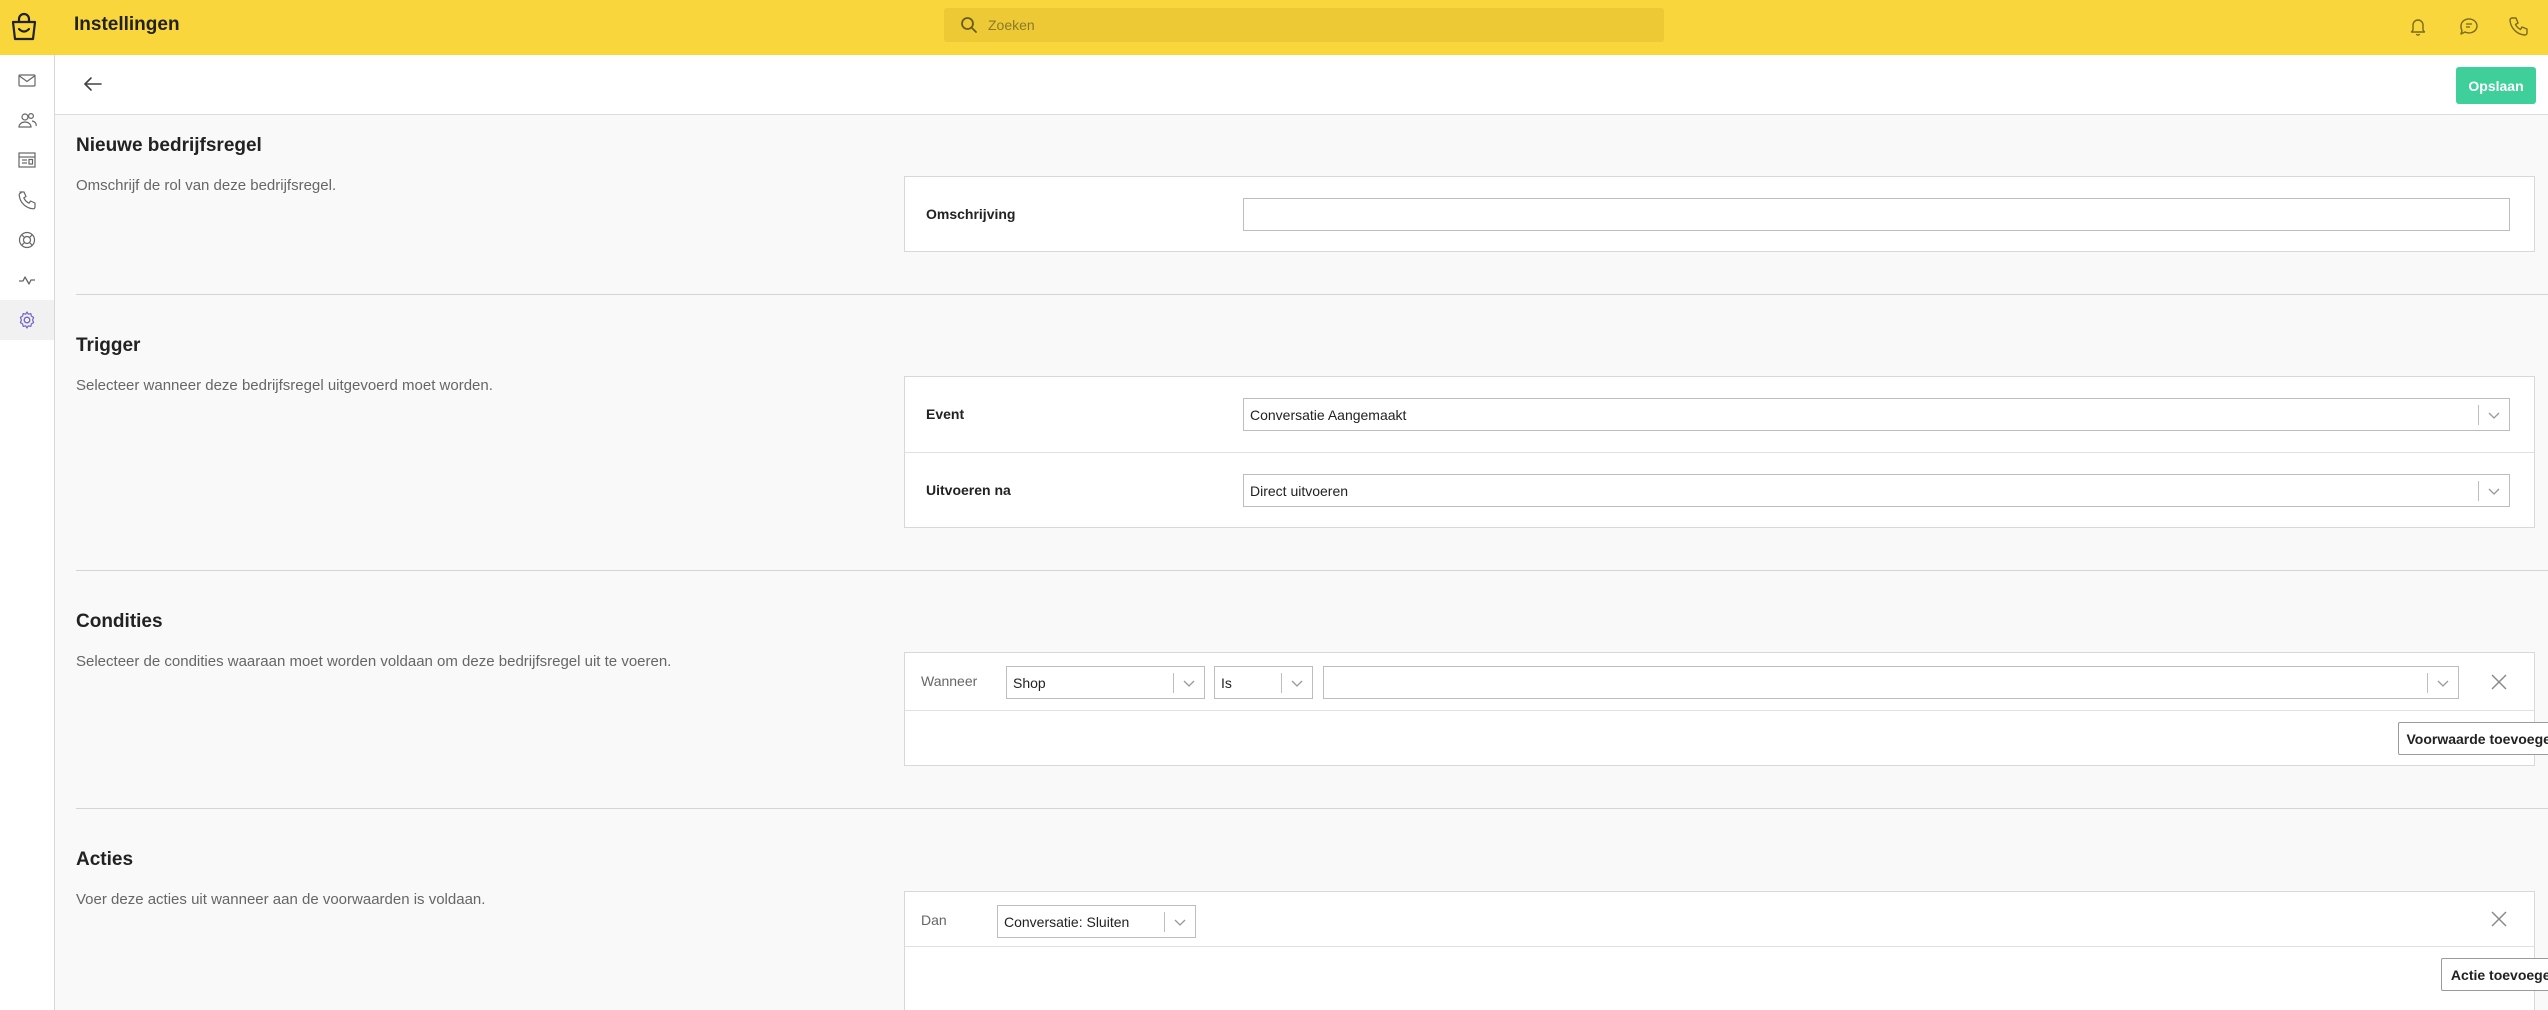 This screenshot has height=1010, width=2548. I want to click on chat-icon, so click(2469, 26).